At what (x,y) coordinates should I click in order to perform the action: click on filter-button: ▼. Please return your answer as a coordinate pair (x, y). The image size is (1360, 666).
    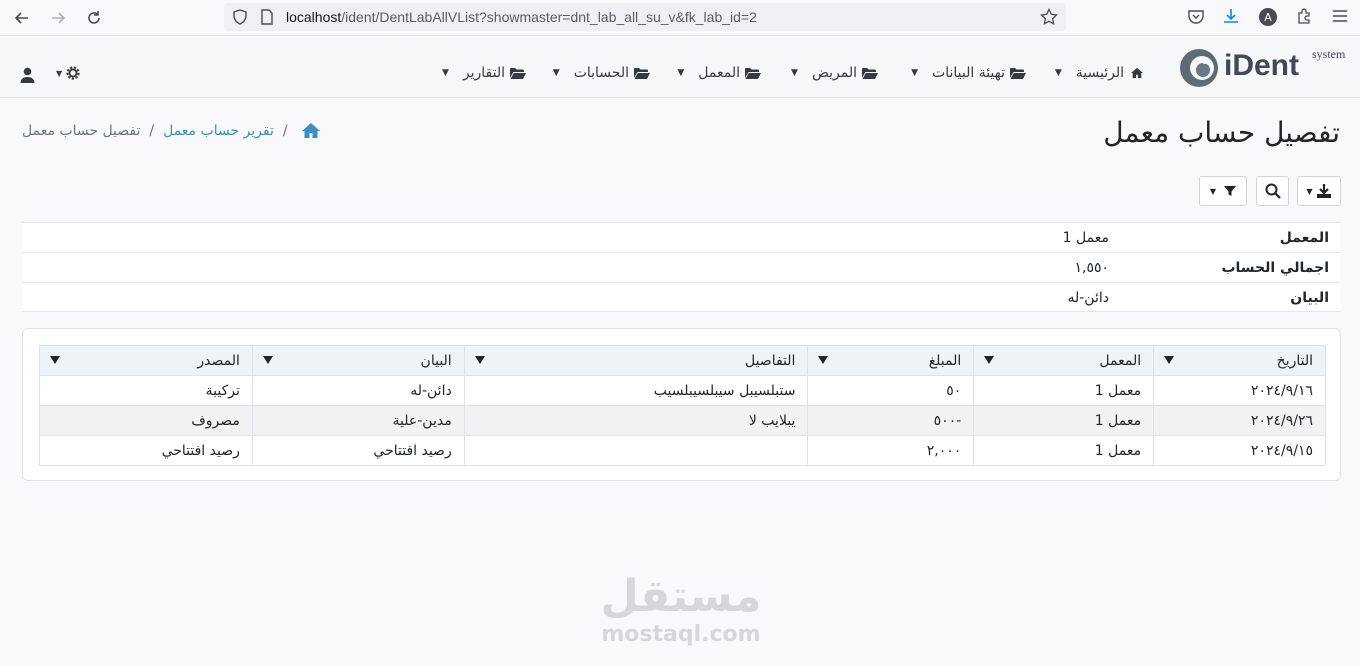
    Looking at the image, I should click on (1223, 191).